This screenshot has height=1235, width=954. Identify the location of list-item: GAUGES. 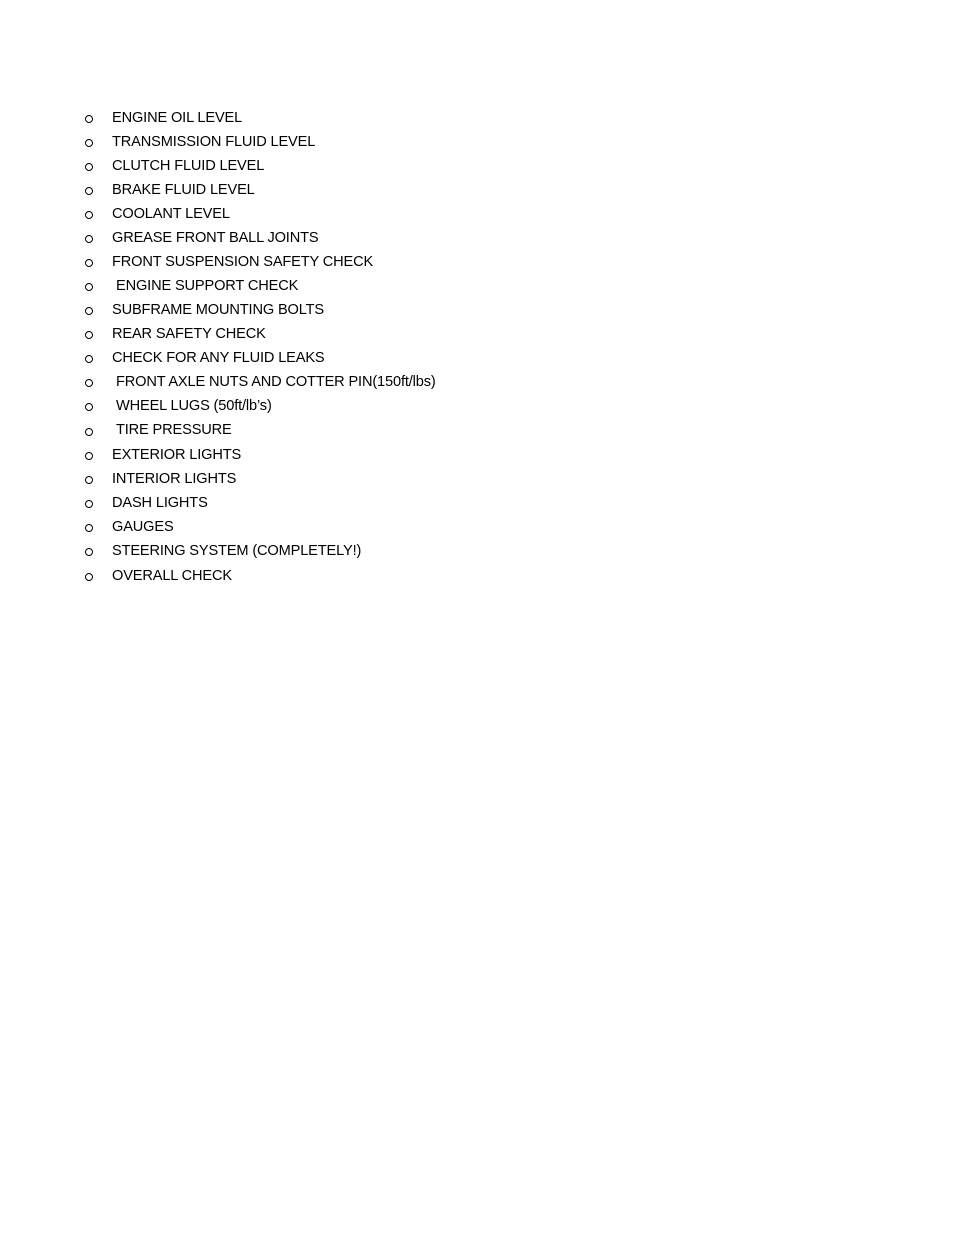
(260, 527).